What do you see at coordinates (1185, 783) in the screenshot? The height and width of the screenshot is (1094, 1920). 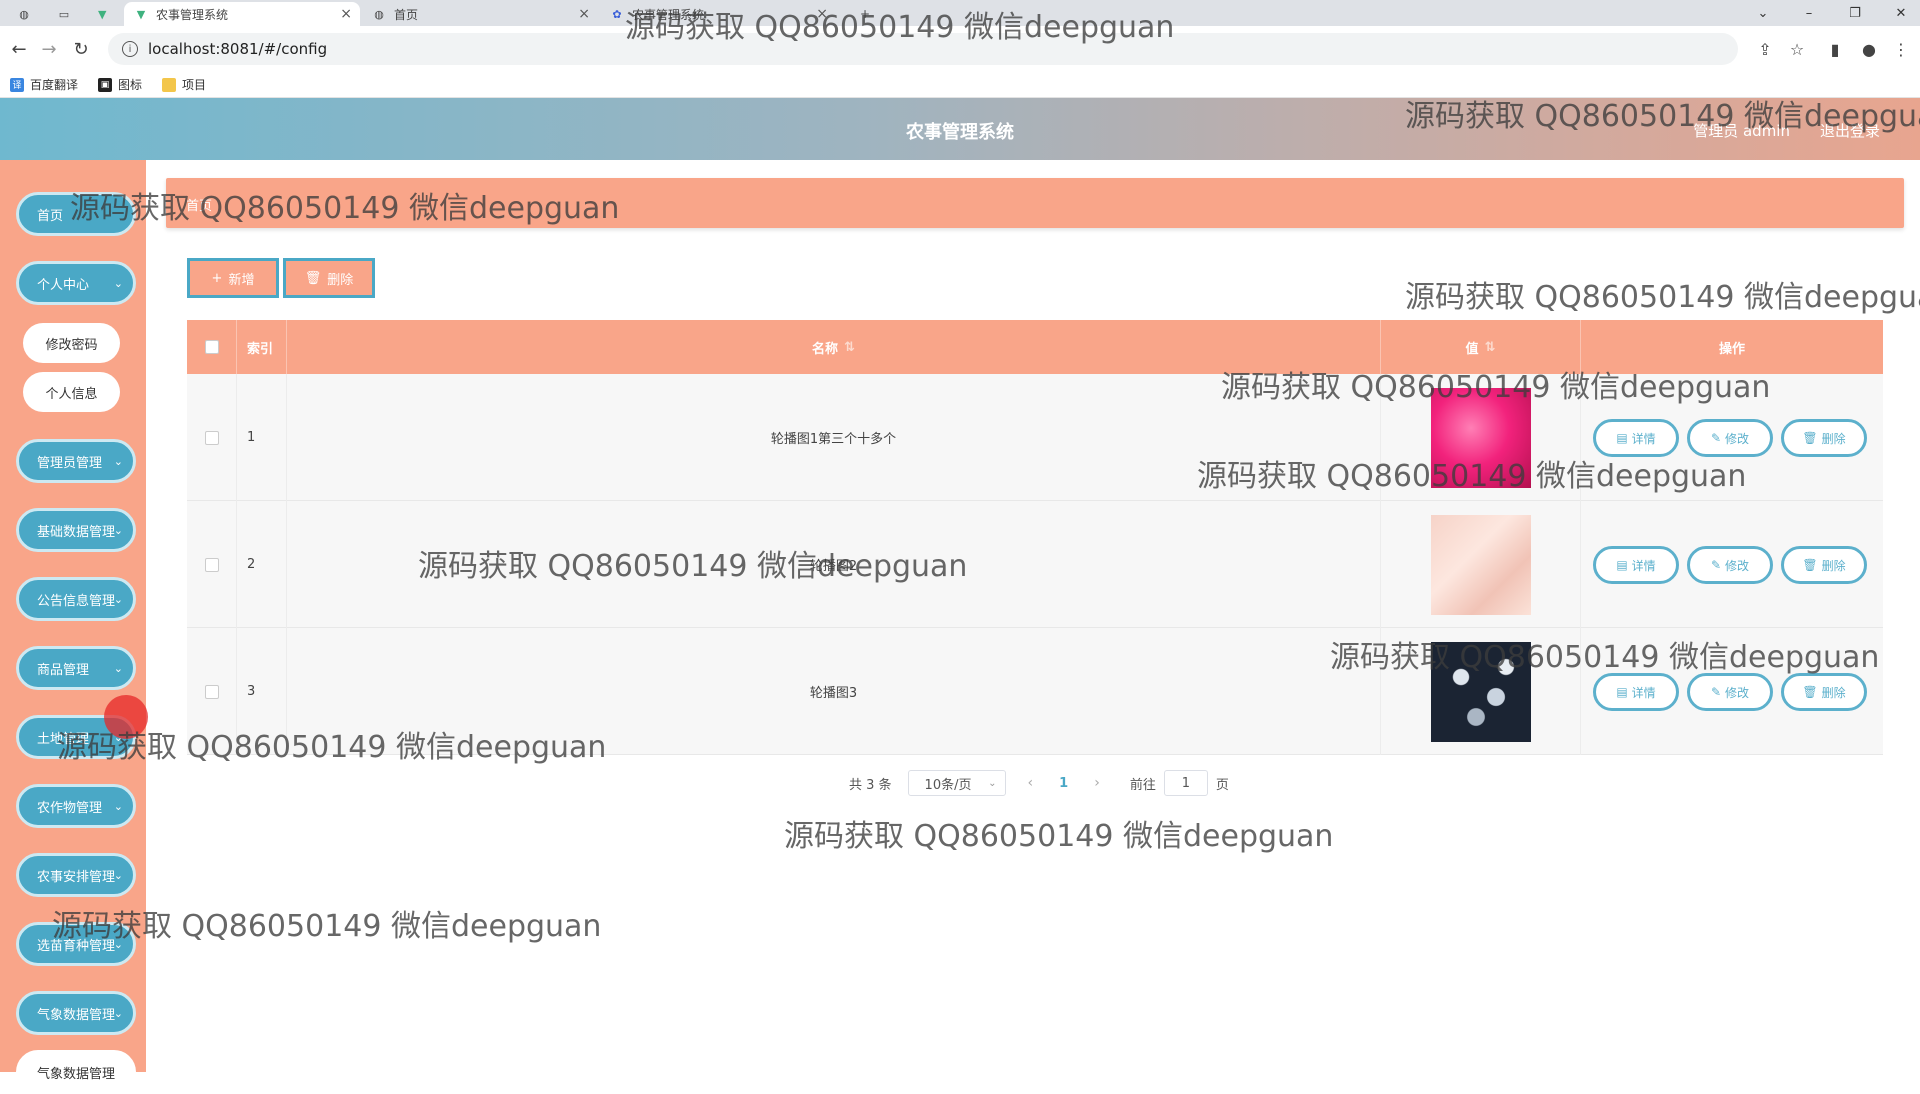 I see `goto-page-input: 1` at bounding box center [1185, 783].